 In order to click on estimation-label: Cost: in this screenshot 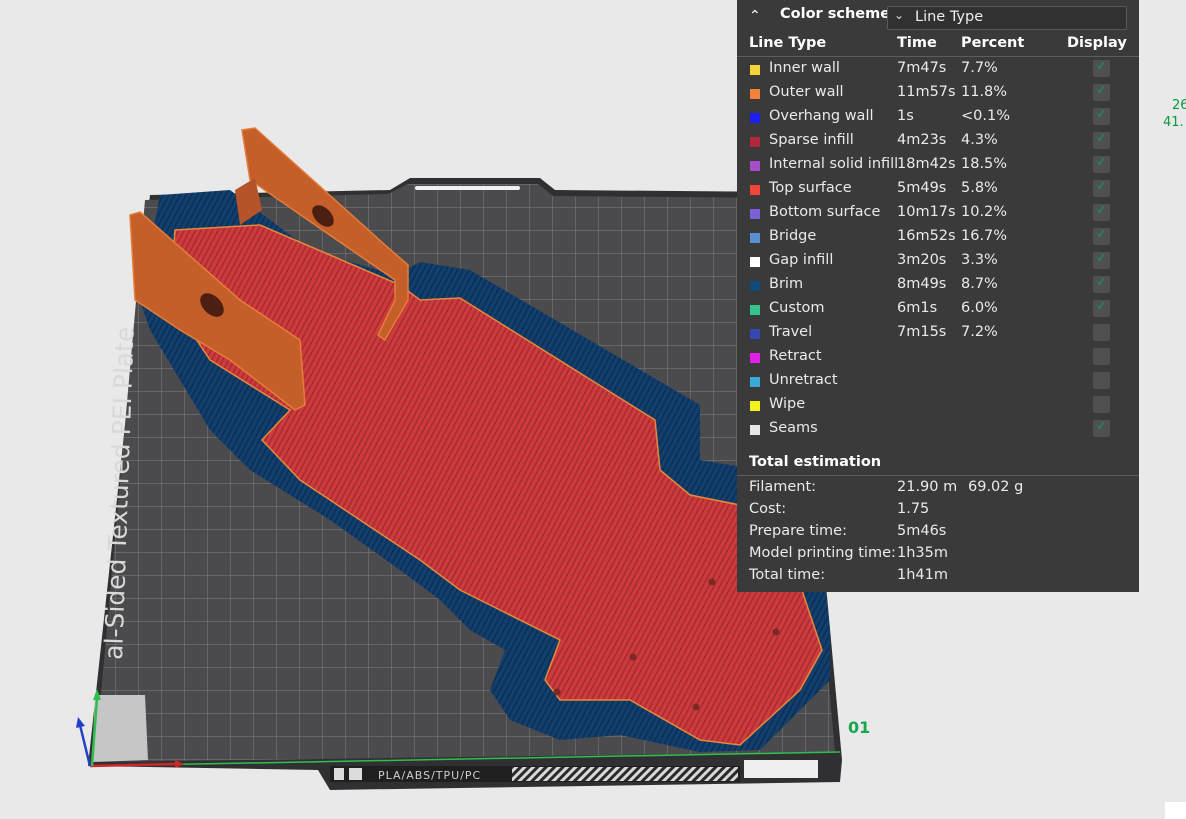, I will do `click(768, 509)`.